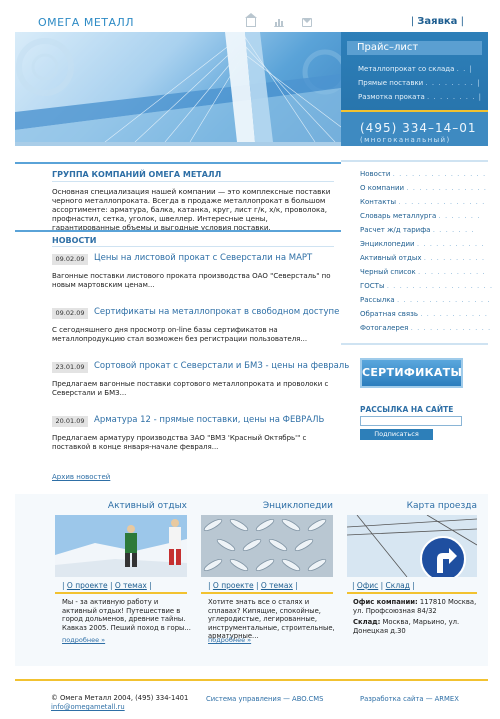  I want to click on active-rest-title: Активный отдых, so click(121, 506).